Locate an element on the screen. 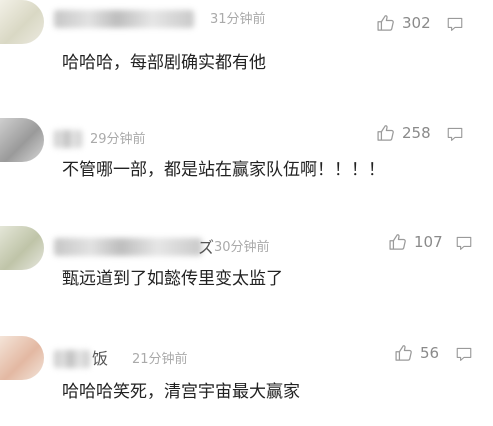  comment-text: 甄远道到了如懿传里变太监了 is located at coordinates (172, 279).